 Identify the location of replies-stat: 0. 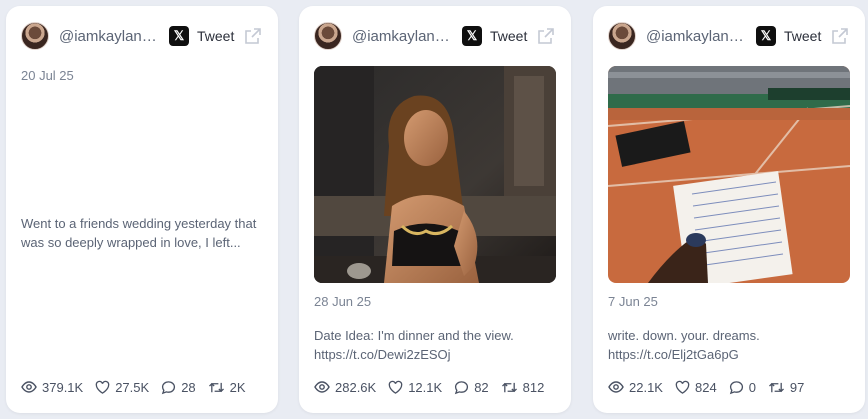
(742, 387).